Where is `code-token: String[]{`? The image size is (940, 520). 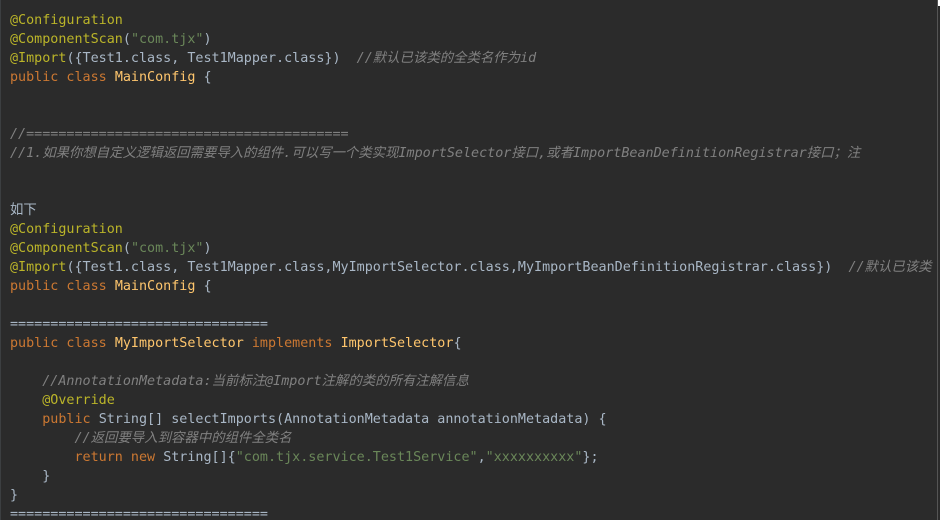 code-token: String[]{ is located at coordinates (199, 457).